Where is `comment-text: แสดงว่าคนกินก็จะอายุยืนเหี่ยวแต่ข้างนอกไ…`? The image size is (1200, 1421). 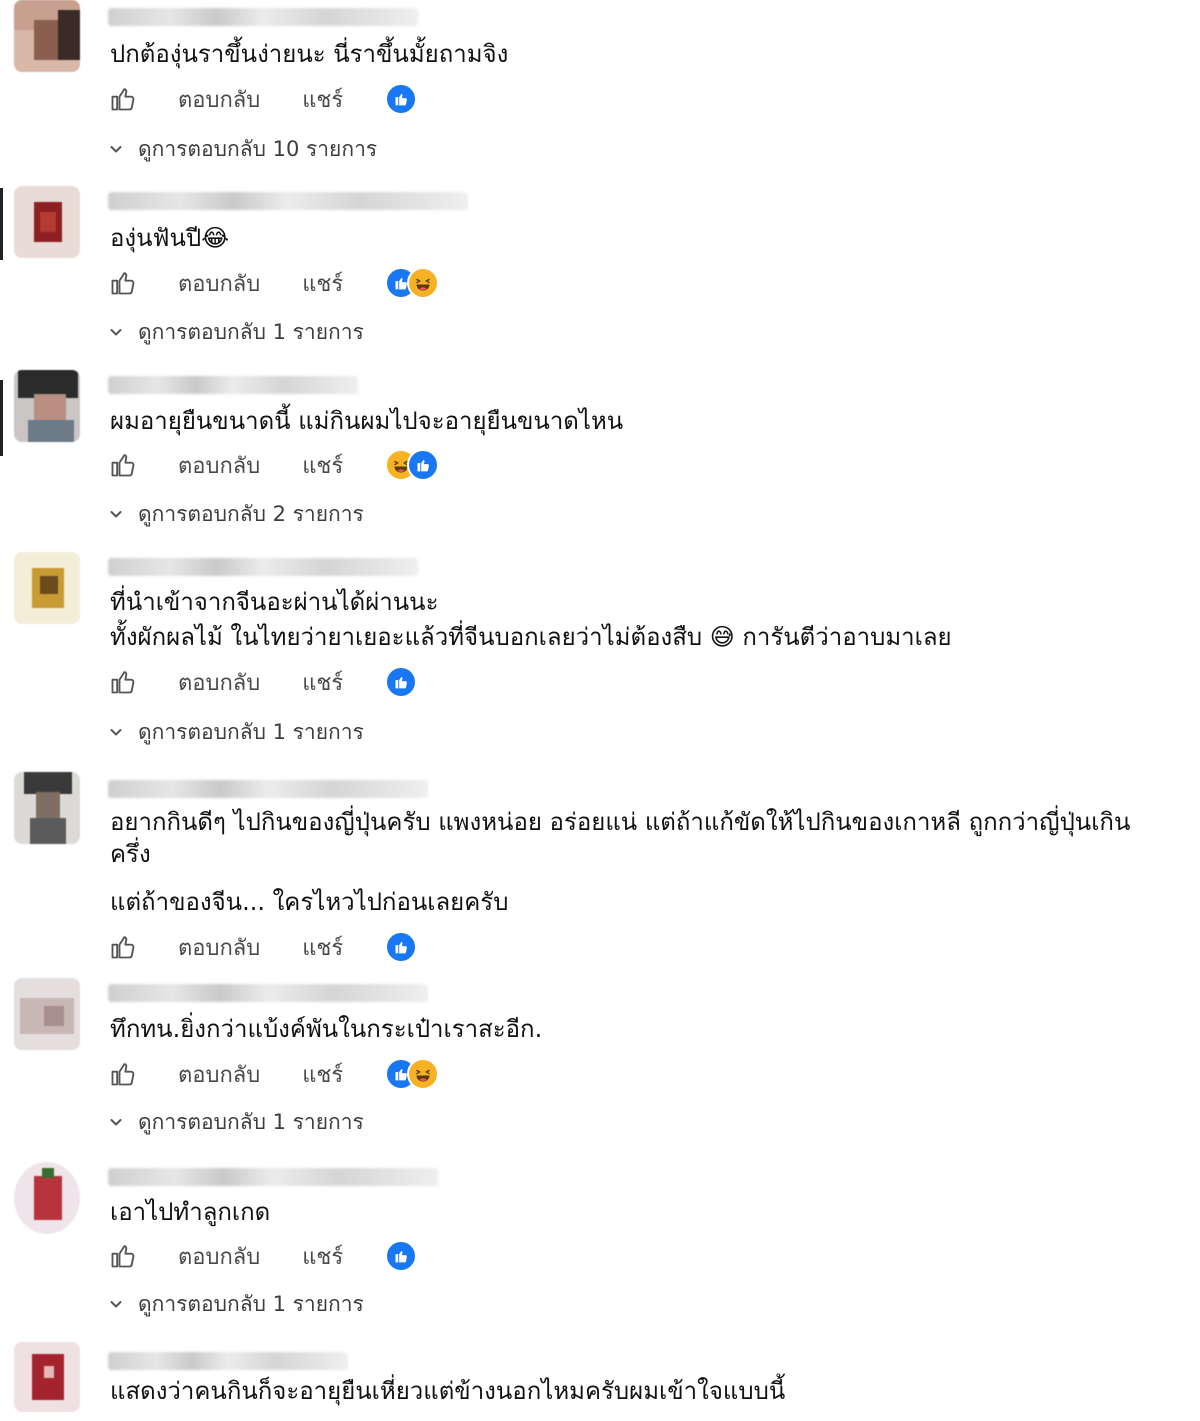
comment-text: แสดงว่าคนกินก็จะอายุยืนเหี่ยวแต่ข้างนอกไ… is located at coordinates (448, 1391).